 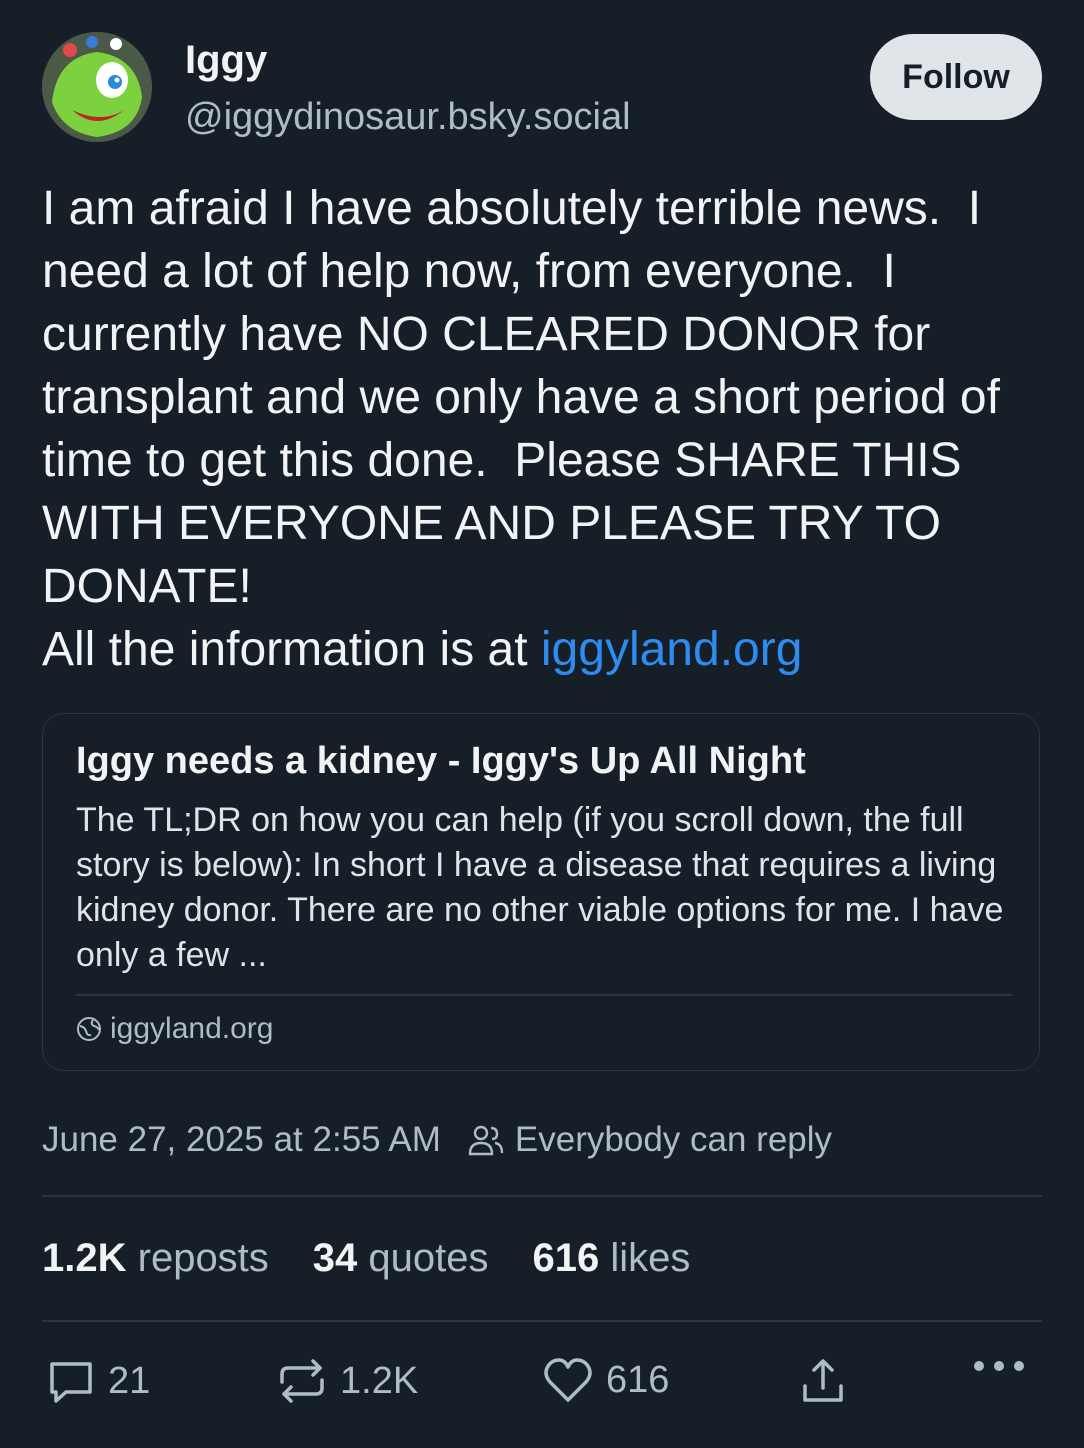 I want to click on reply-count: 21, so click(x=129, y=1380).